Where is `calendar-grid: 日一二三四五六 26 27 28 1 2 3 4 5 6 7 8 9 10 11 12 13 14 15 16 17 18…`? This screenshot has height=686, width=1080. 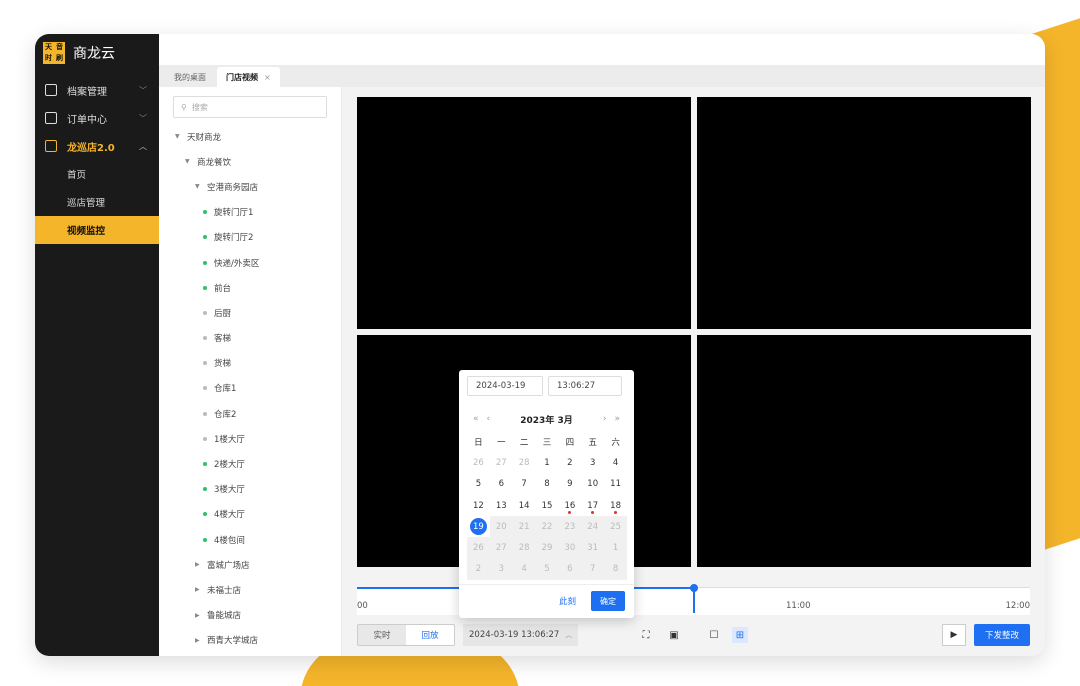 calendar-grid: 日一二三四五六 26 27 28 1 2 3 4 5 6 7 8 9 10 11 12 13 14 15 16 17 18… is located at coordinates (547, 506).